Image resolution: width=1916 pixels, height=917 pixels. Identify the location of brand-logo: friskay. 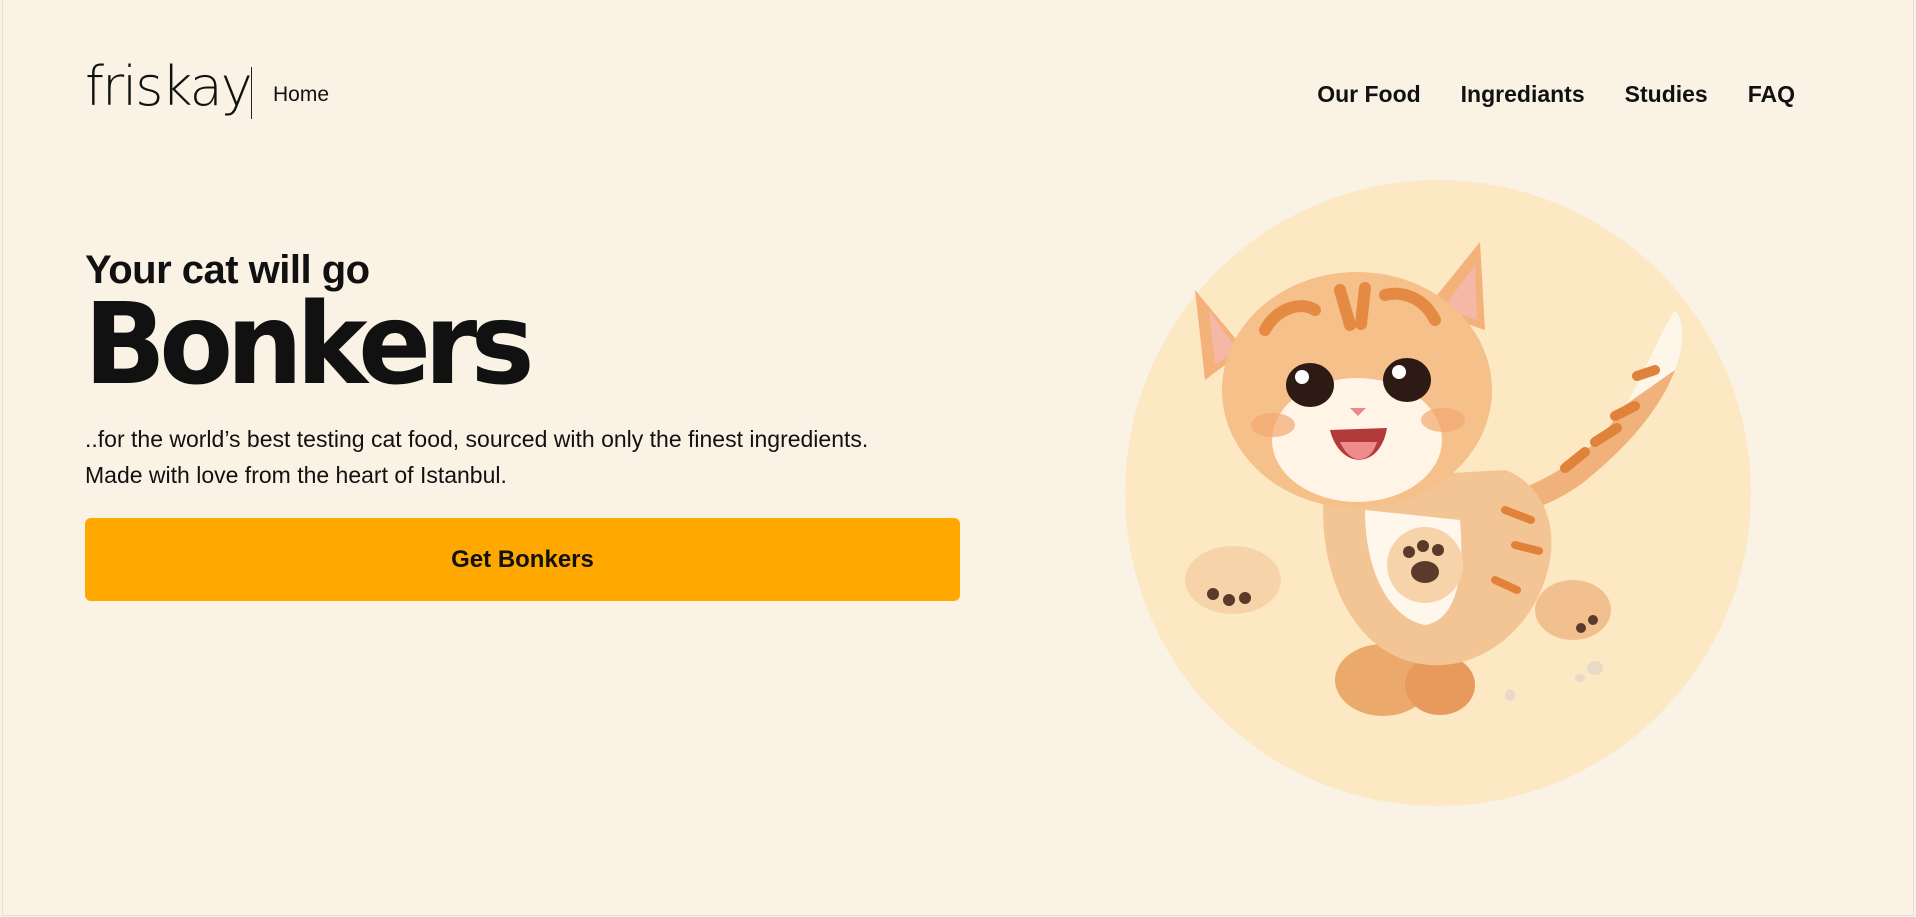
(169, 87).